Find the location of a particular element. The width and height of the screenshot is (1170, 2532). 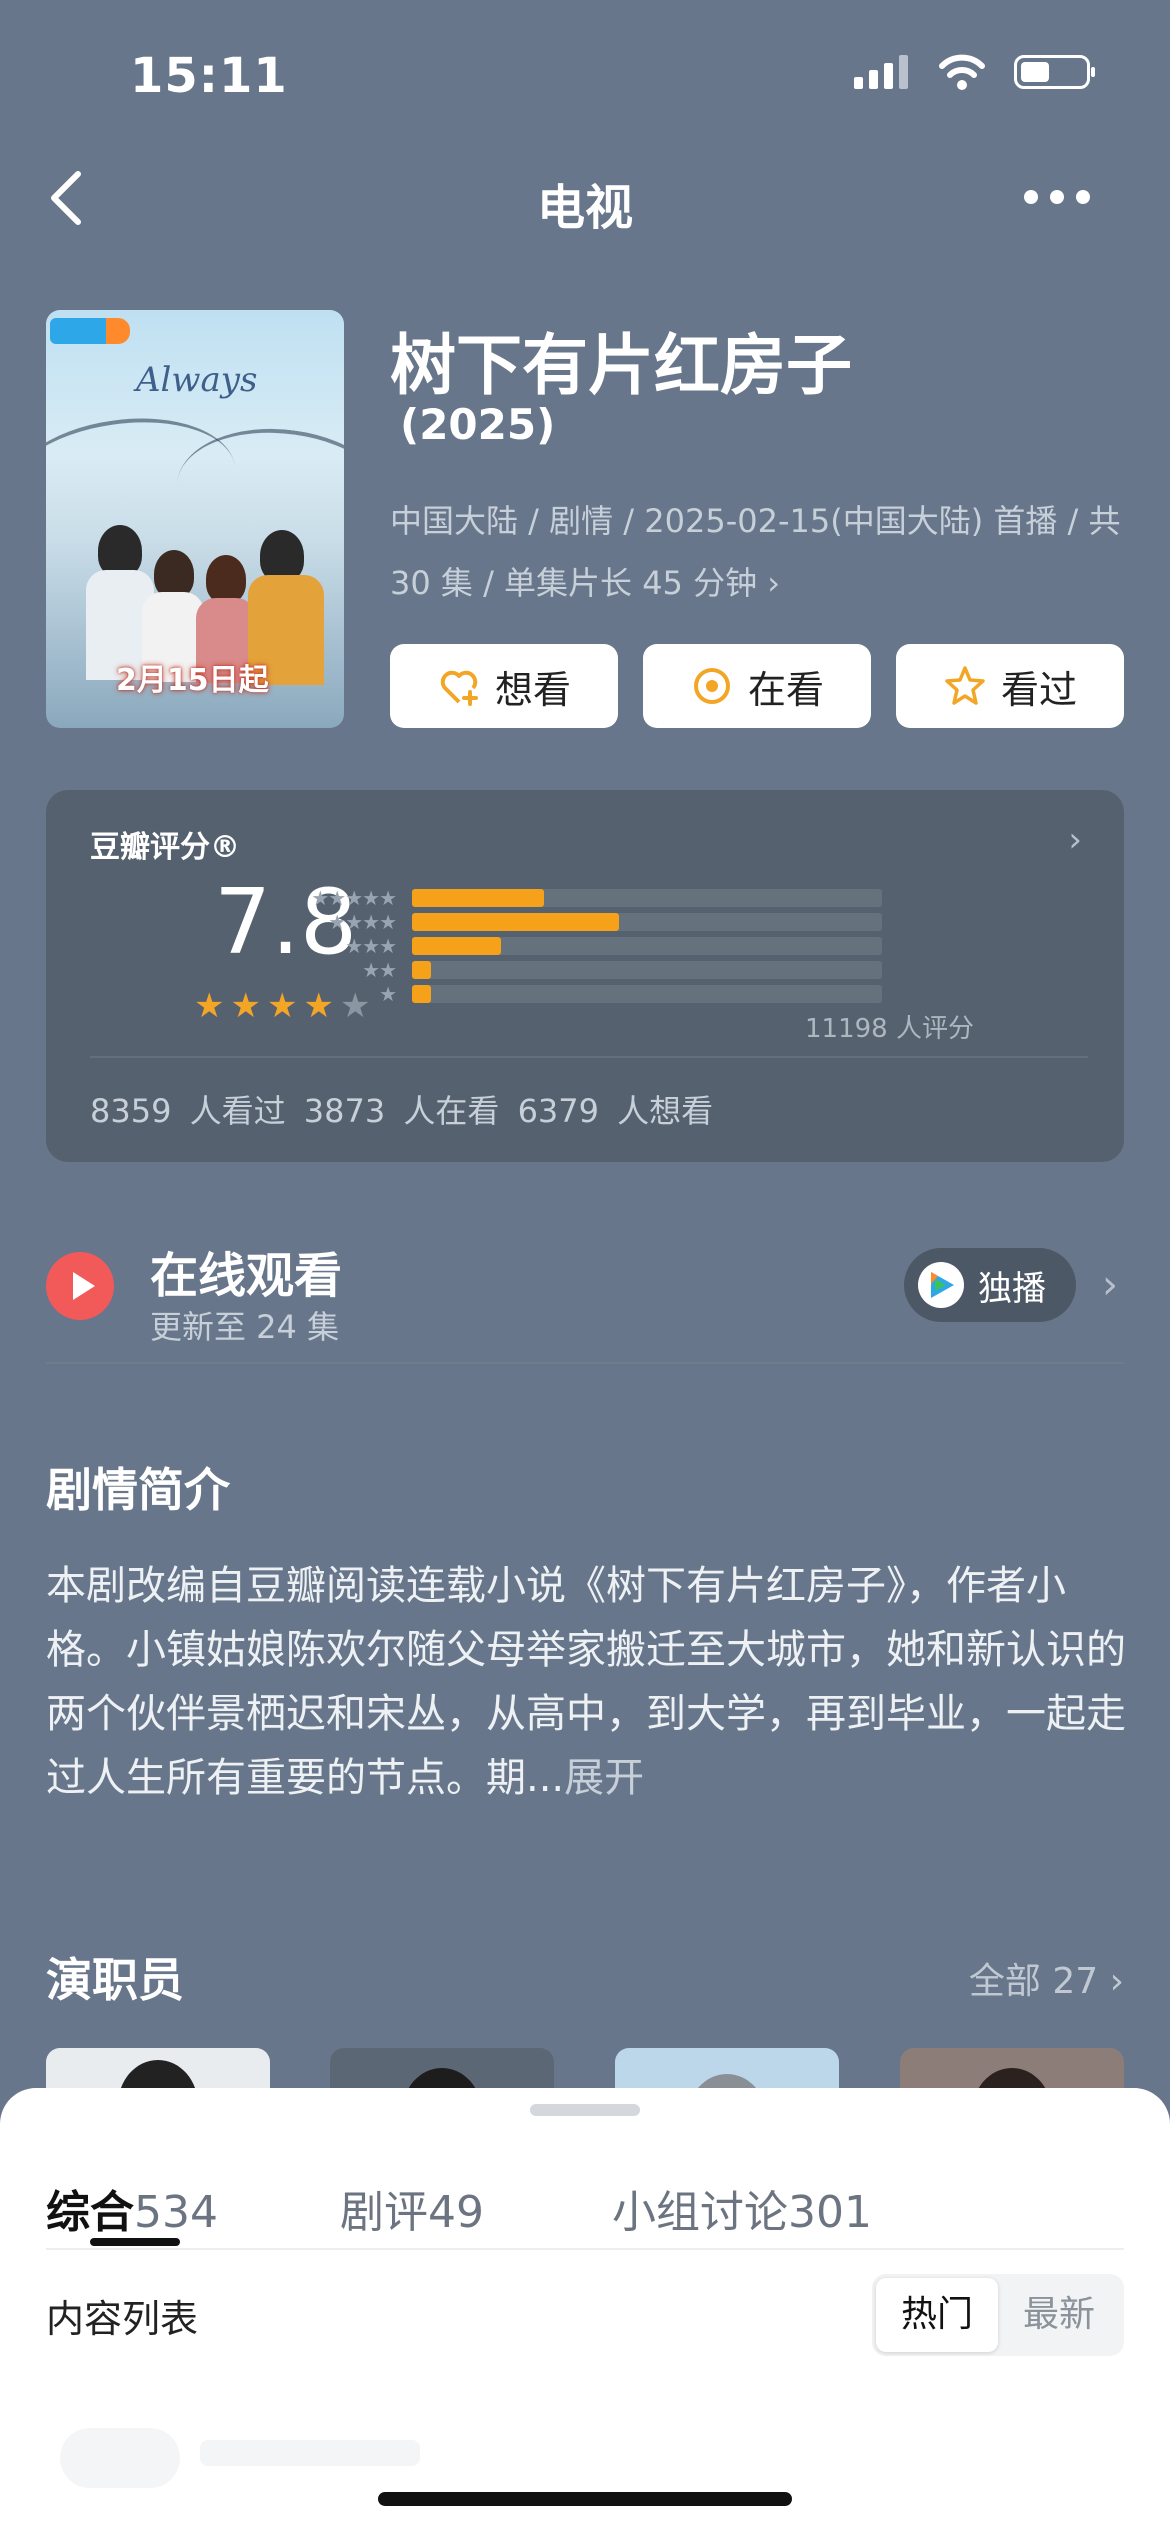

tab-overview: 综合534 is located at coordinates (132, 2208).